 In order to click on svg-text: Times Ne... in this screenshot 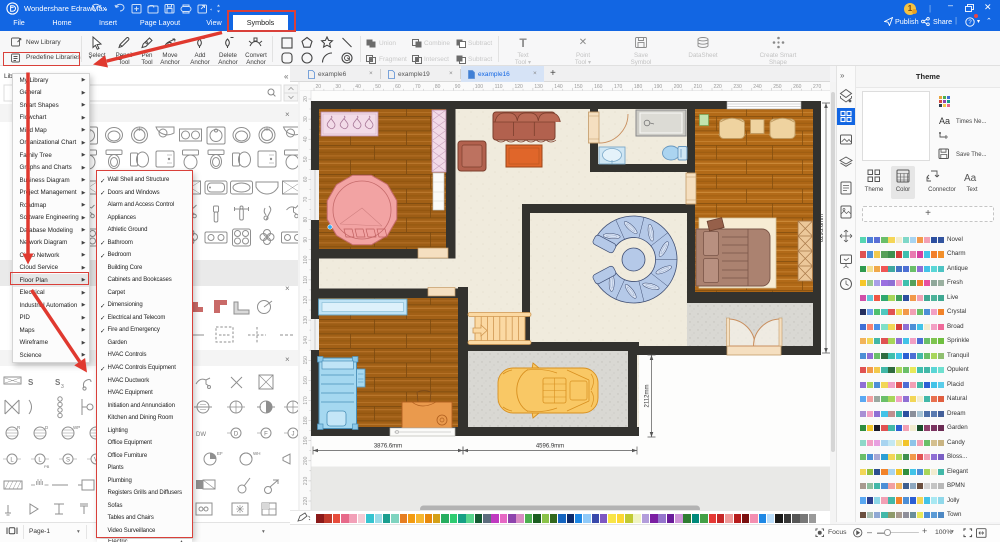, I will do `click(971, 122)`.